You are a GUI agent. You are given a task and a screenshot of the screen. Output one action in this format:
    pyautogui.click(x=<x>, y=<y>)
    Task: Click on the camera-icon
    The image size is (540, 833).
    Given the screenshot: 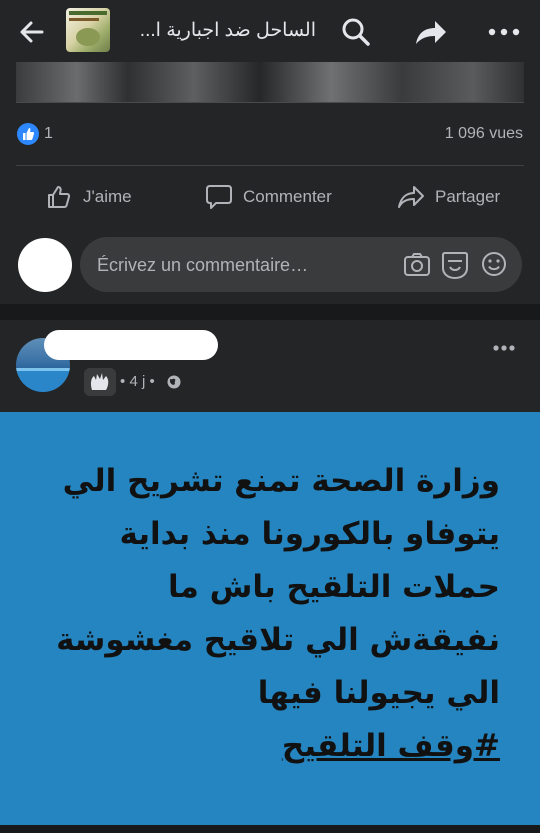 What is the action you would take?
    pyautogui.click(x=417, y=265)
    